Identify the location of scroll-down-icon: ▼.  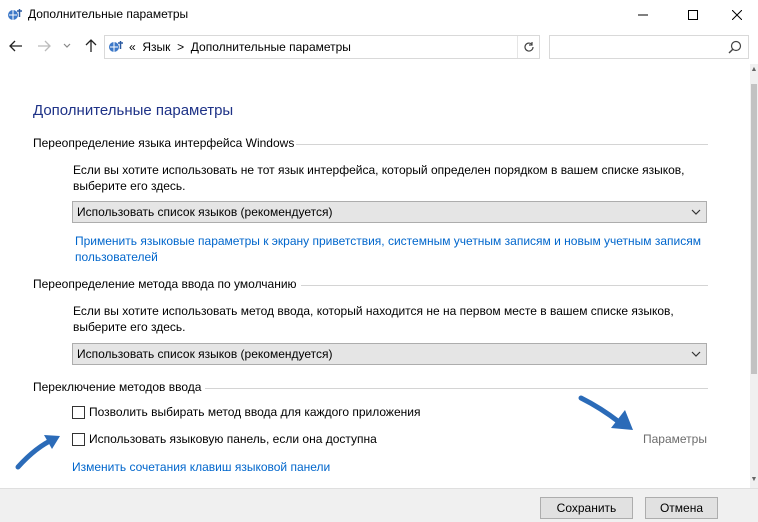
(754, 481).